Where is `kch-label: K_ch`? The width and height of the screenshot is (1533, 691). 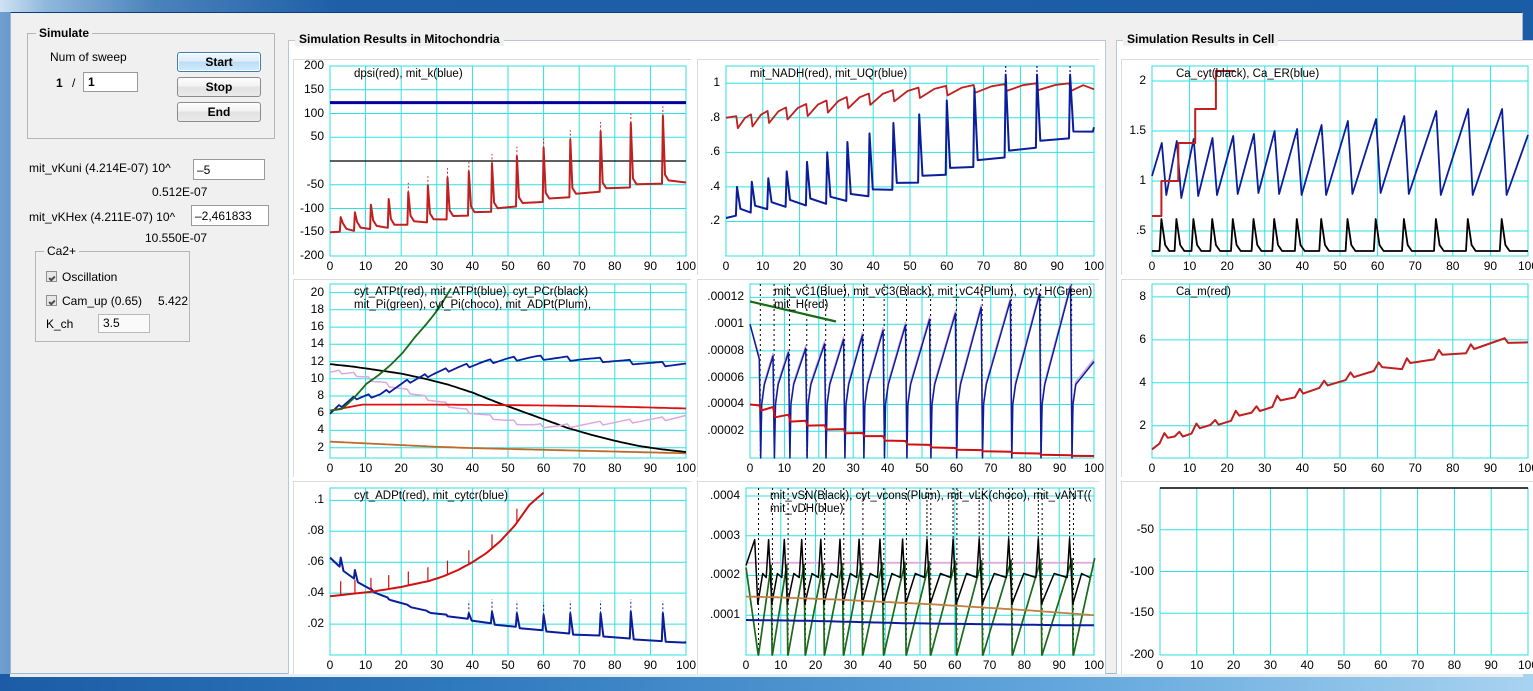
kch-label: K_ch is located at coordinates (60, 324).